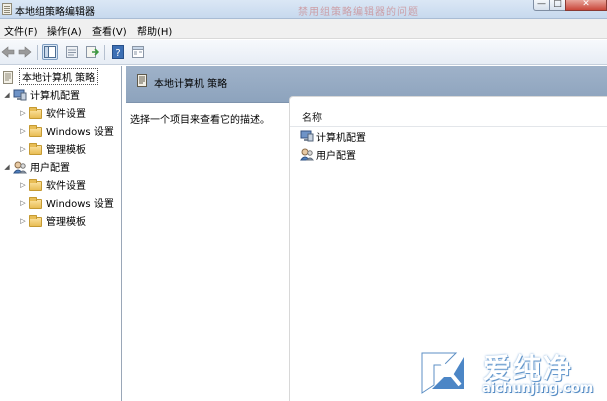 The height and width of the screenshot is (401, 607). Describe the element at coordinates (25, 52) in the screenshot. I see `forward-arrow-icon` at that location.